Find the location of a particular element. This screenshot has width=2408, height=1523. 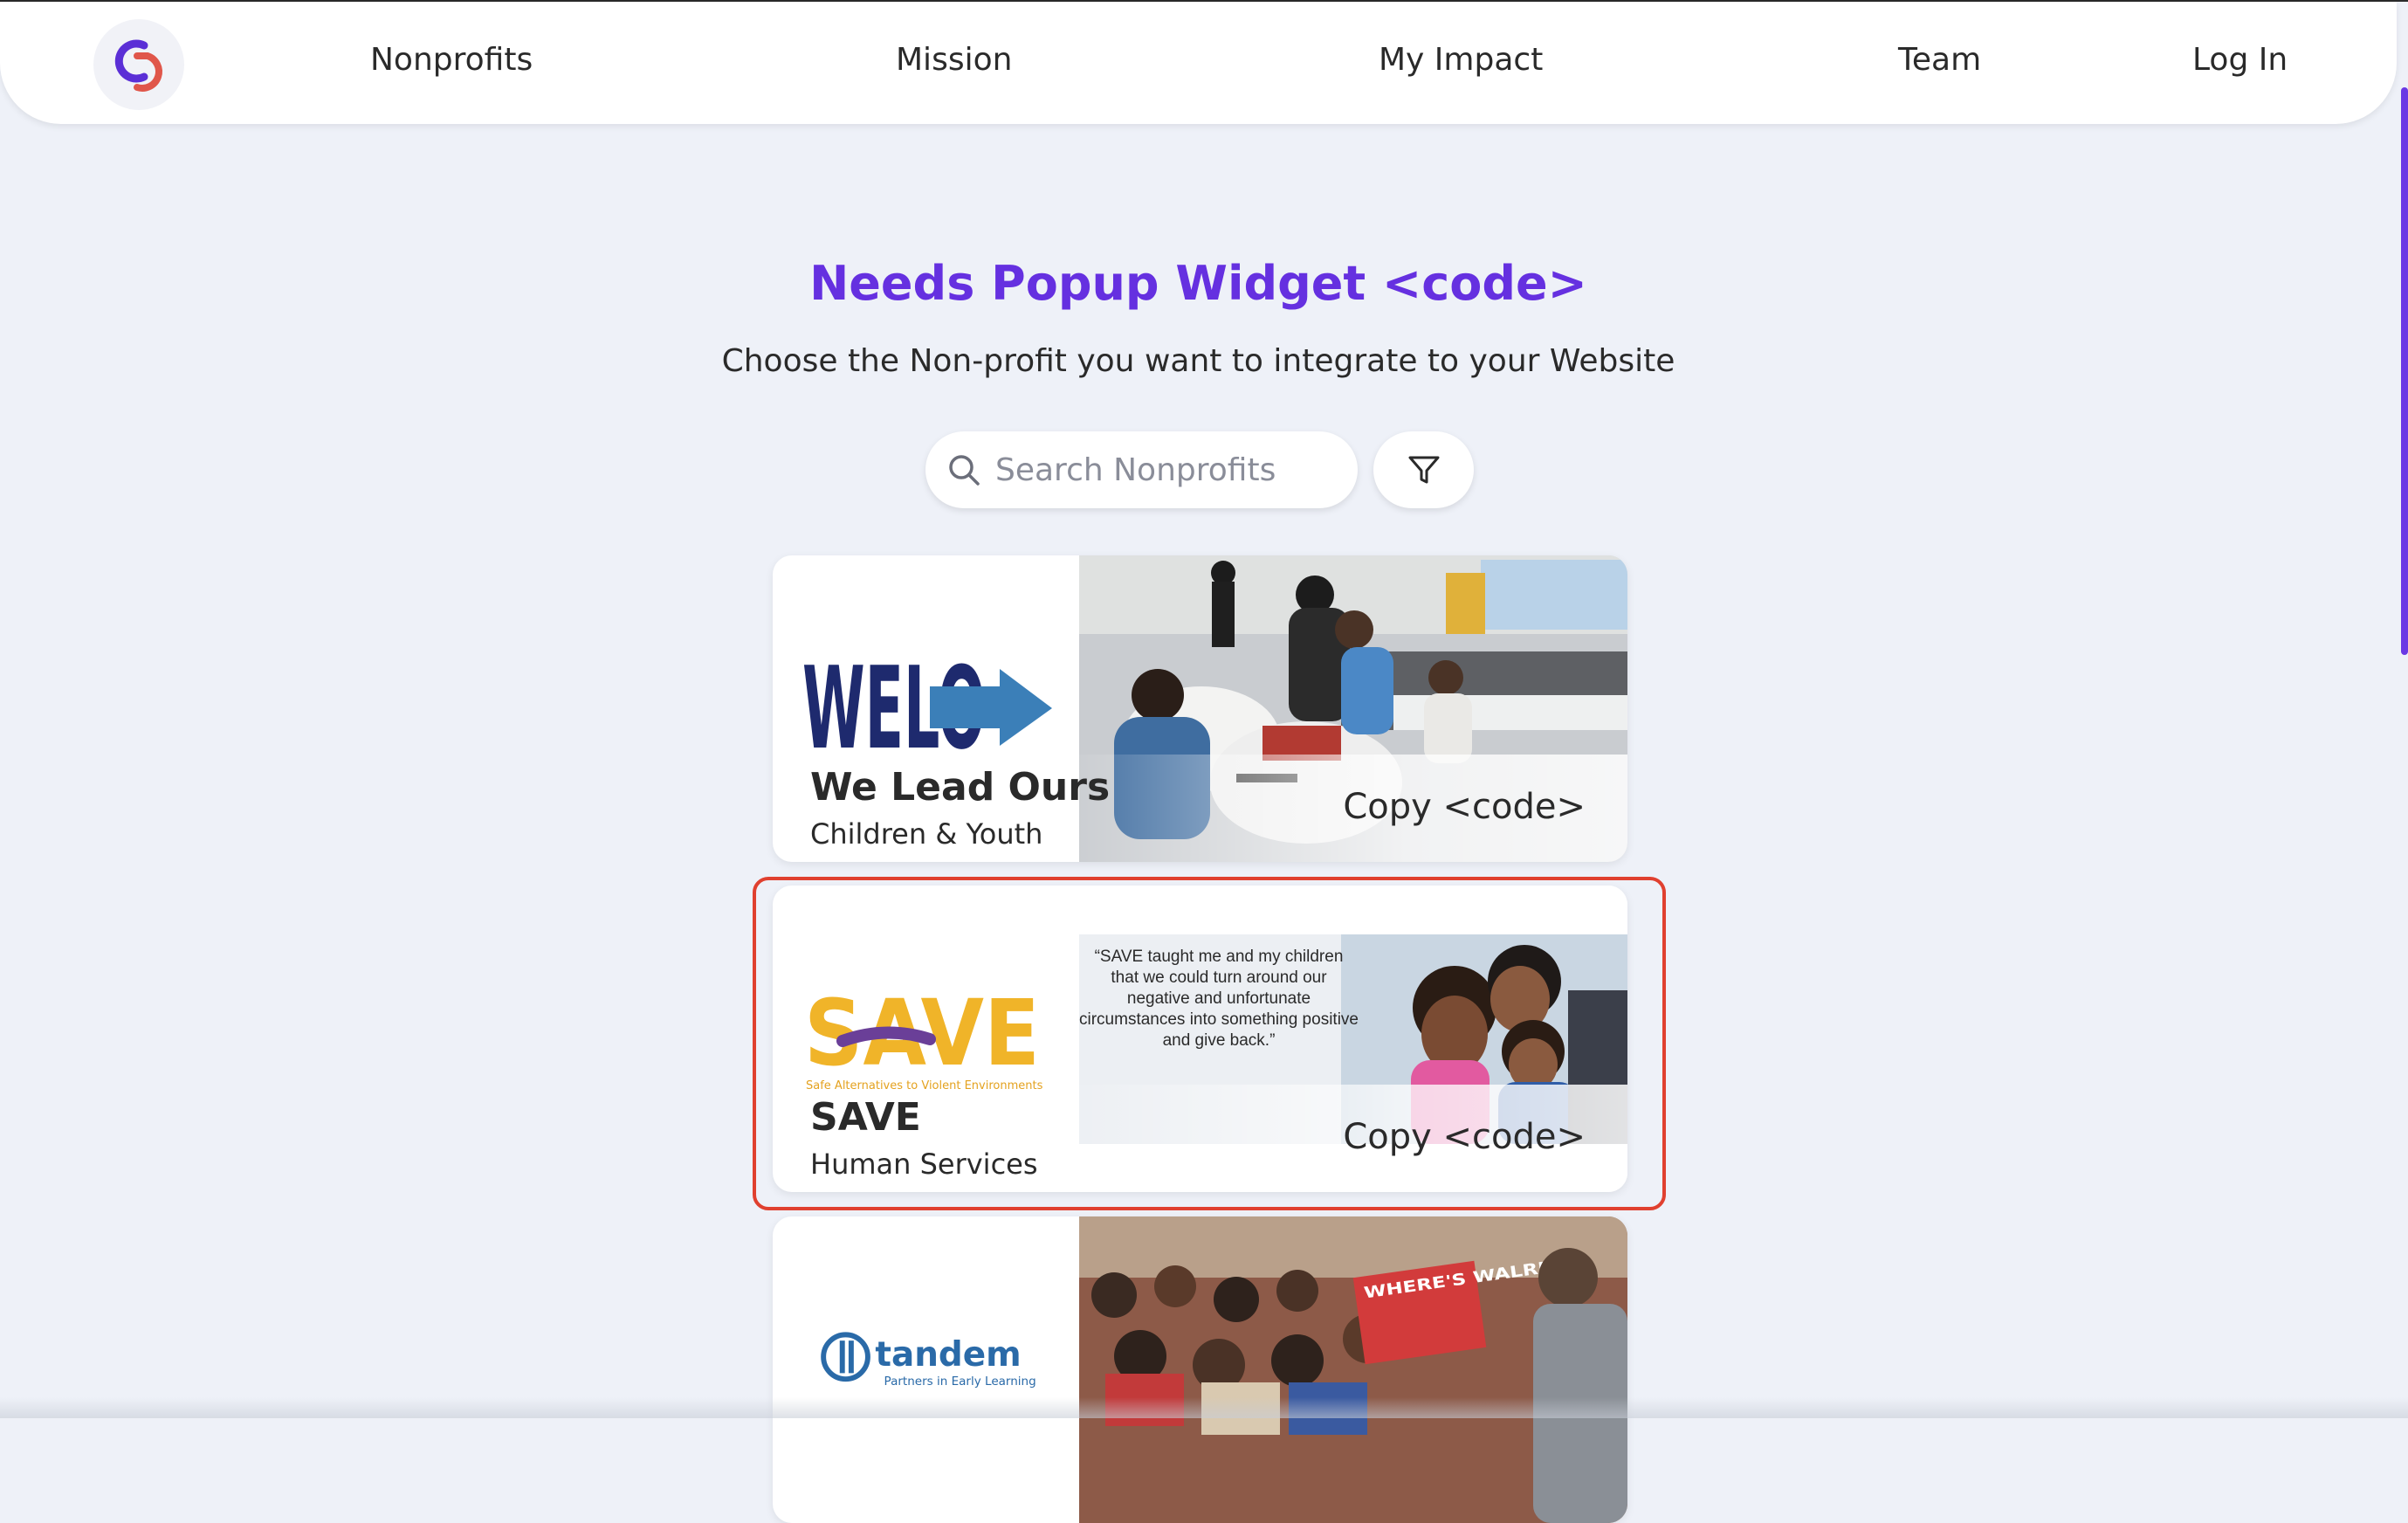

logo-icon is located at coordinates (138, 65).